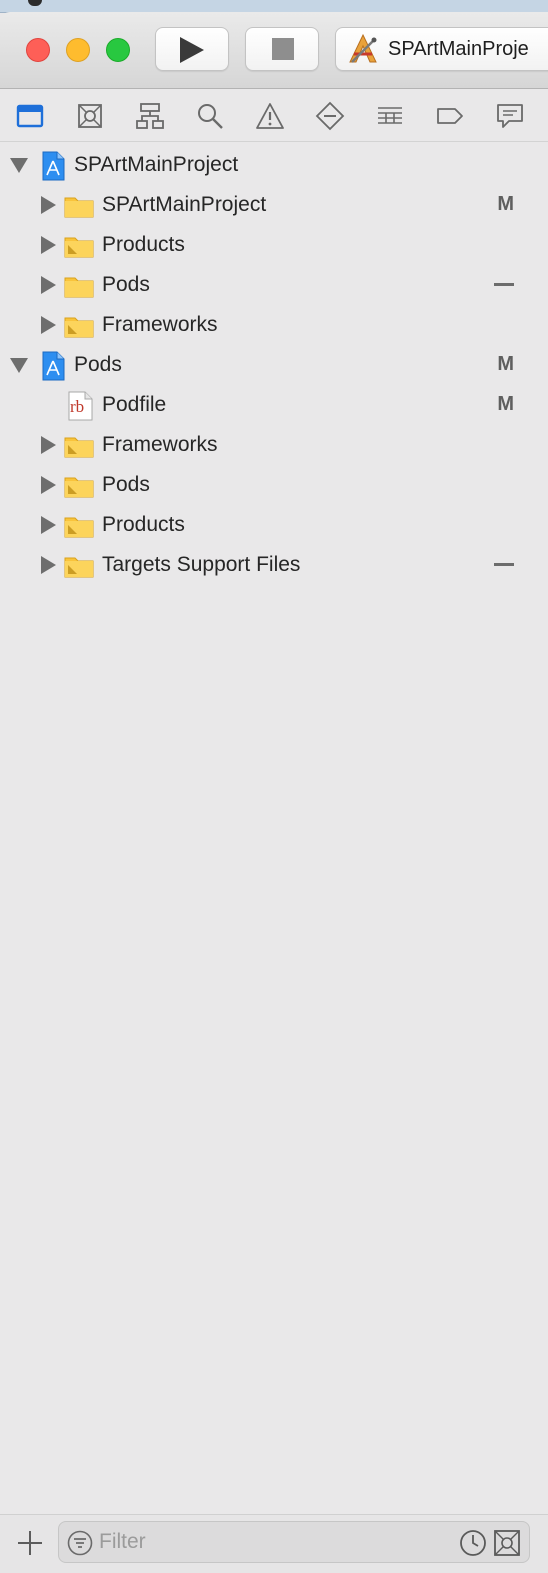  What do you see at coordinates (80, 1543) in the screenshot?
I see `filter-icon` at bounding box center [80, 1543].